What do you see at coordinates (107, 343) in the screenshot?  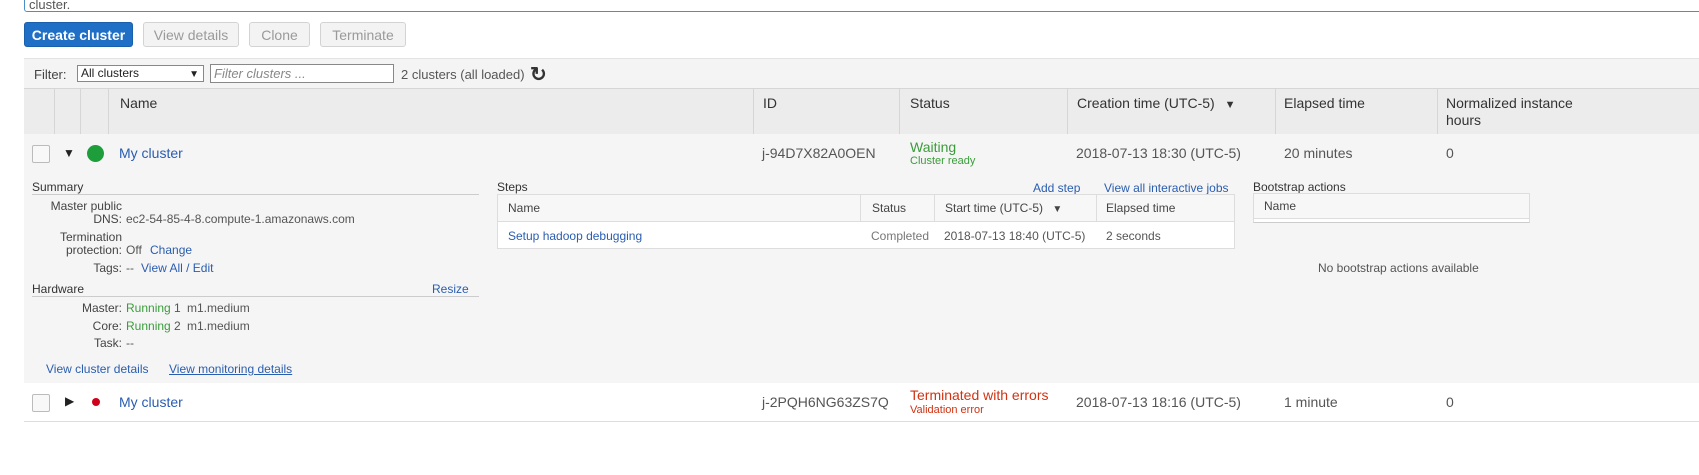 I see `task-label: Task:` at bounding box center [107, 343].